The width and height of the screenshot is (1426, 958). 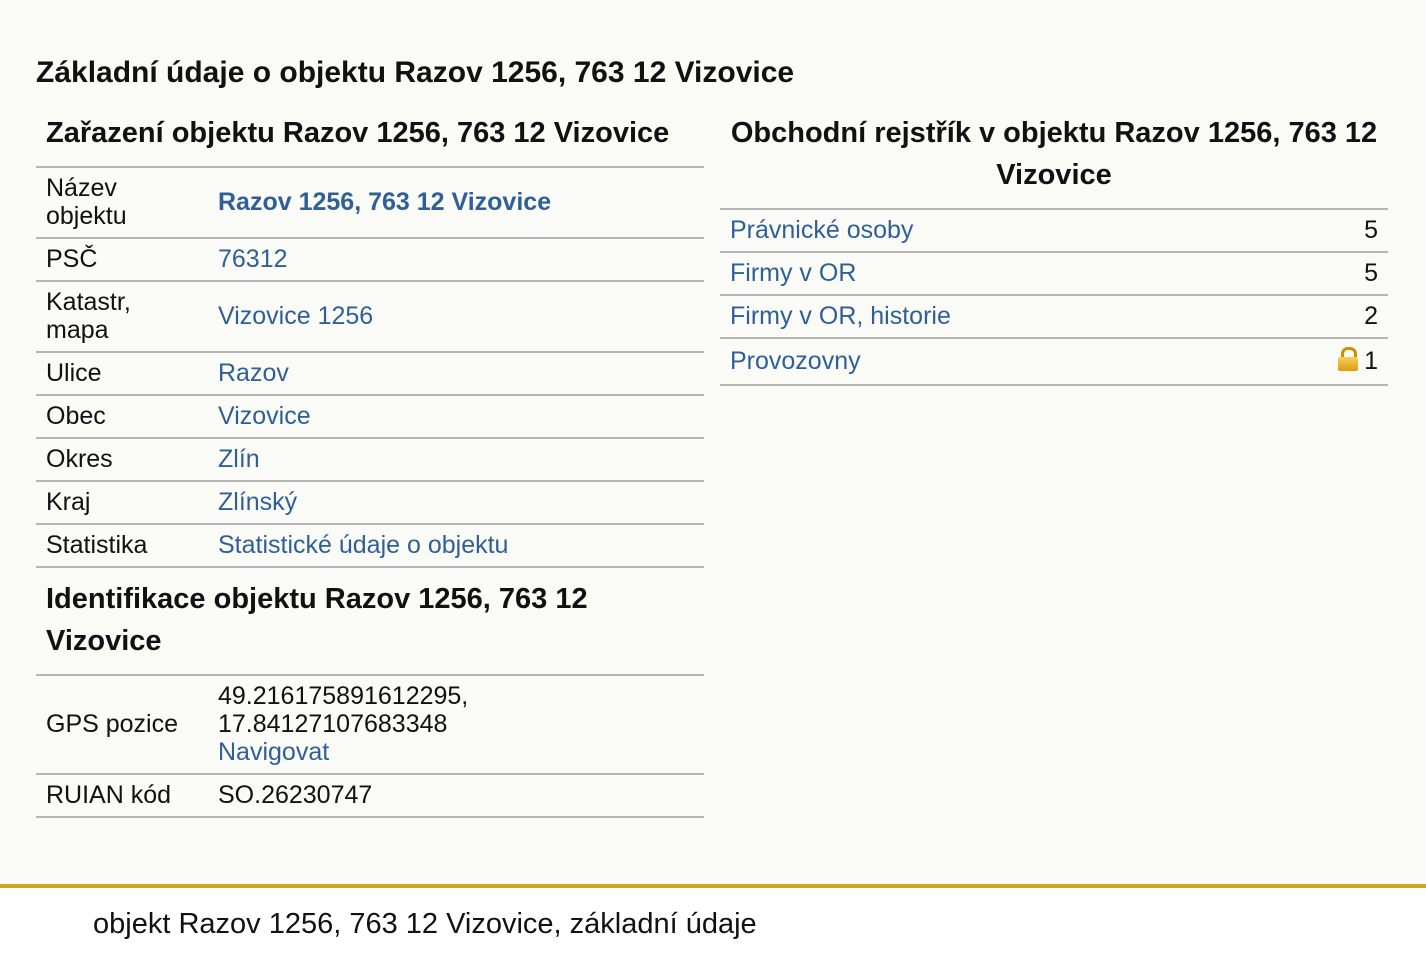 What do you see at coordinates (295, 316) in the screenshot?
I see `cadastre-link: Vizovice 1256` at bounding box center [295, 316].